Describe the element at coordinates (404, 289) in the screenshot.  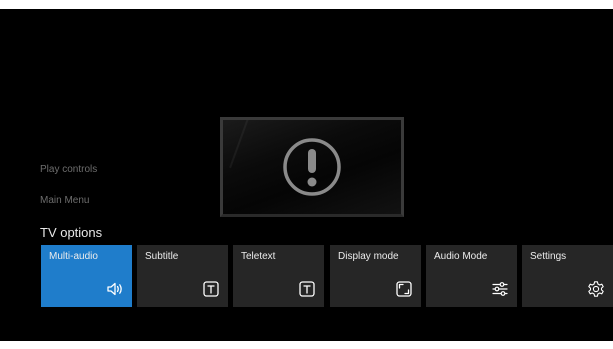
I see `aspect-ratio-icon` at that location.